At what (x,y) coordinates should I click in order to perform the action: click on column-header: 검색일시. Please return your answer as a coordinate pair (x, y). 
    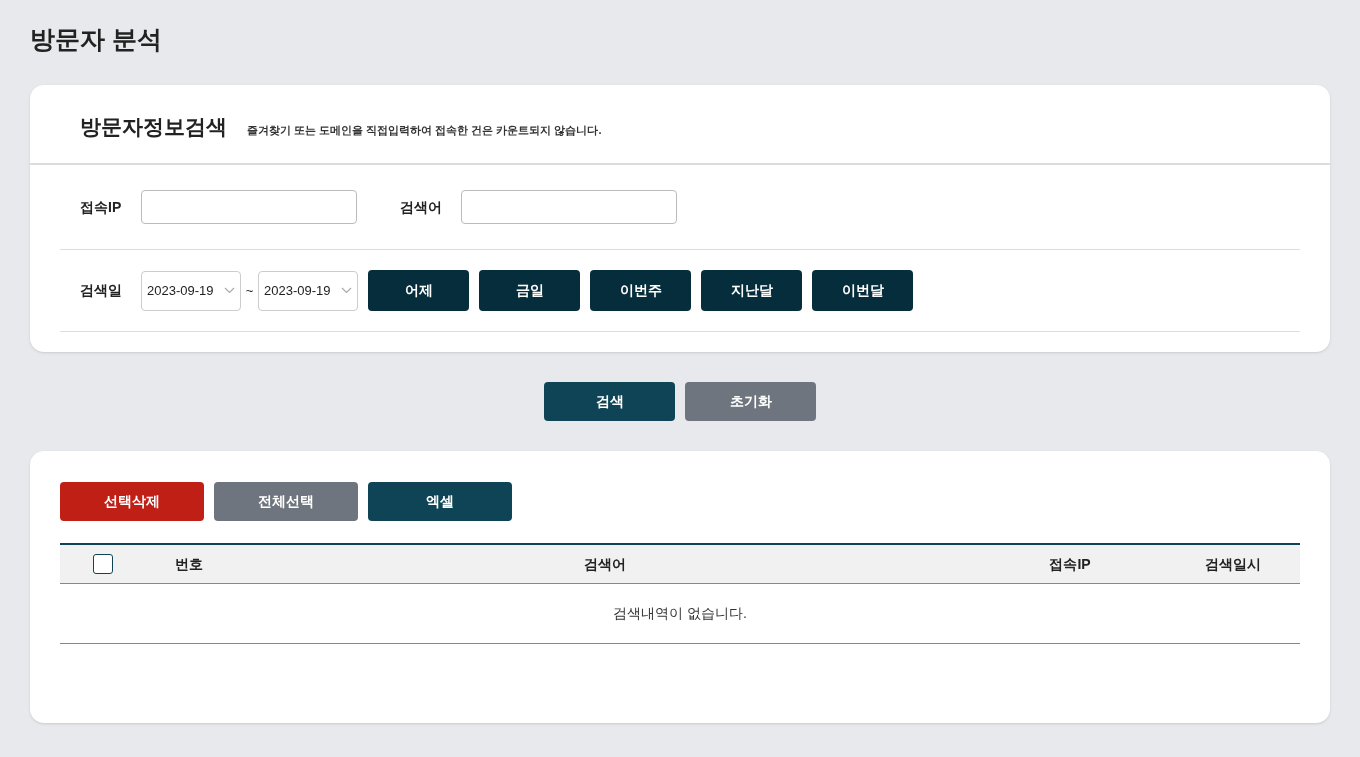
    Looking at the image, I should click on (1232, 564).